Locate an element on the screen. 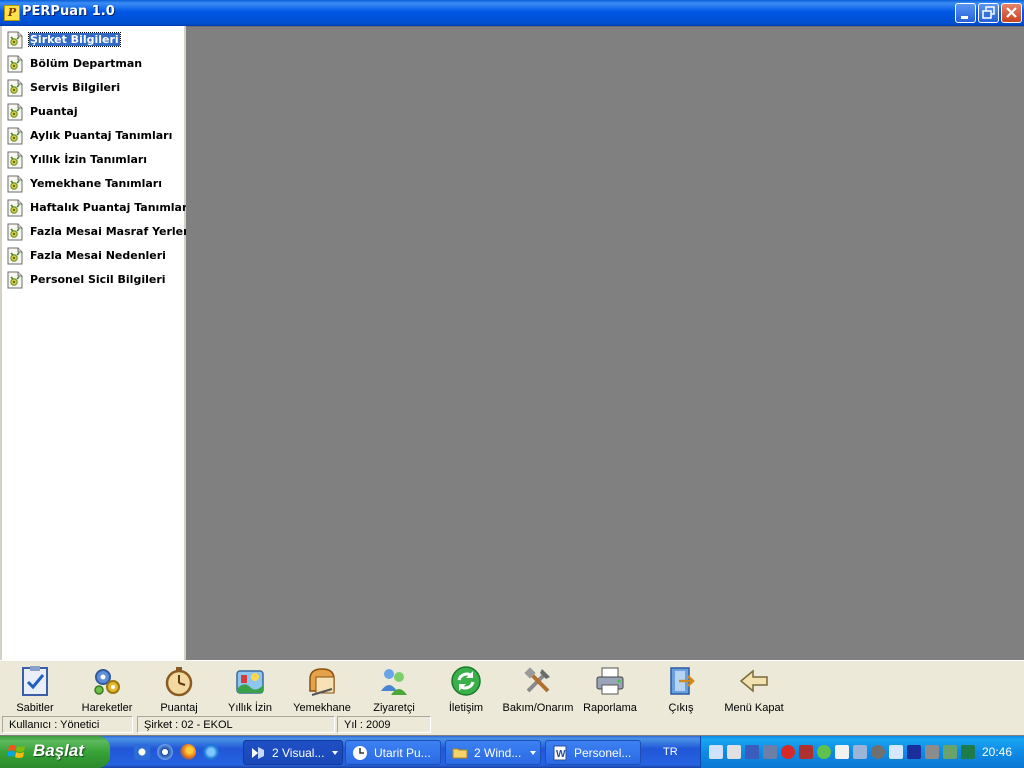  windows-flag-icon is located at coordinates (16, 751).